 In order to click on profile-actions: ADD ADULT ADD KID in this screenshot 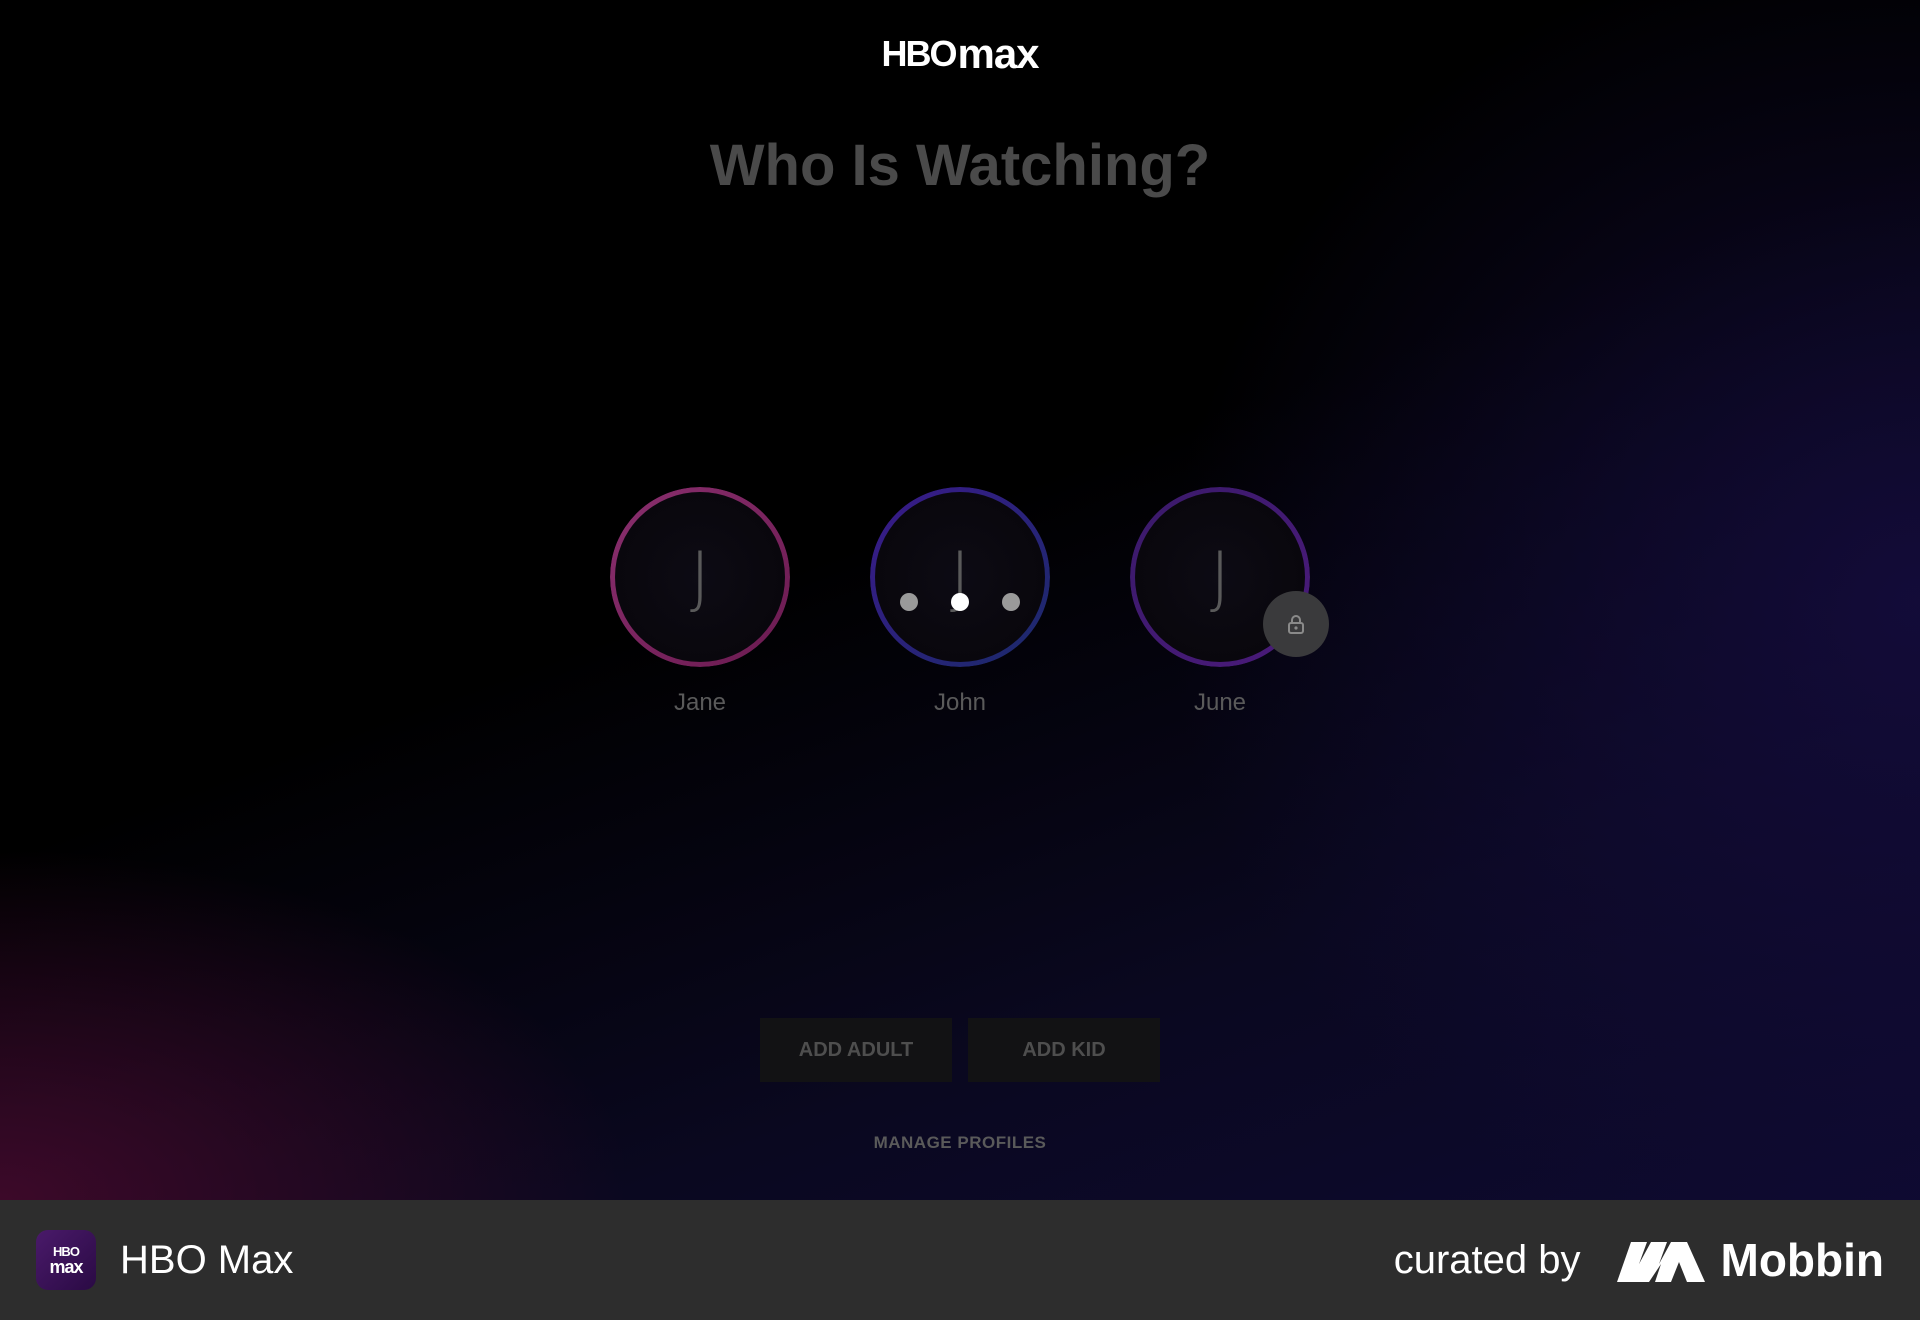, I will do `click(960, 1050)`.